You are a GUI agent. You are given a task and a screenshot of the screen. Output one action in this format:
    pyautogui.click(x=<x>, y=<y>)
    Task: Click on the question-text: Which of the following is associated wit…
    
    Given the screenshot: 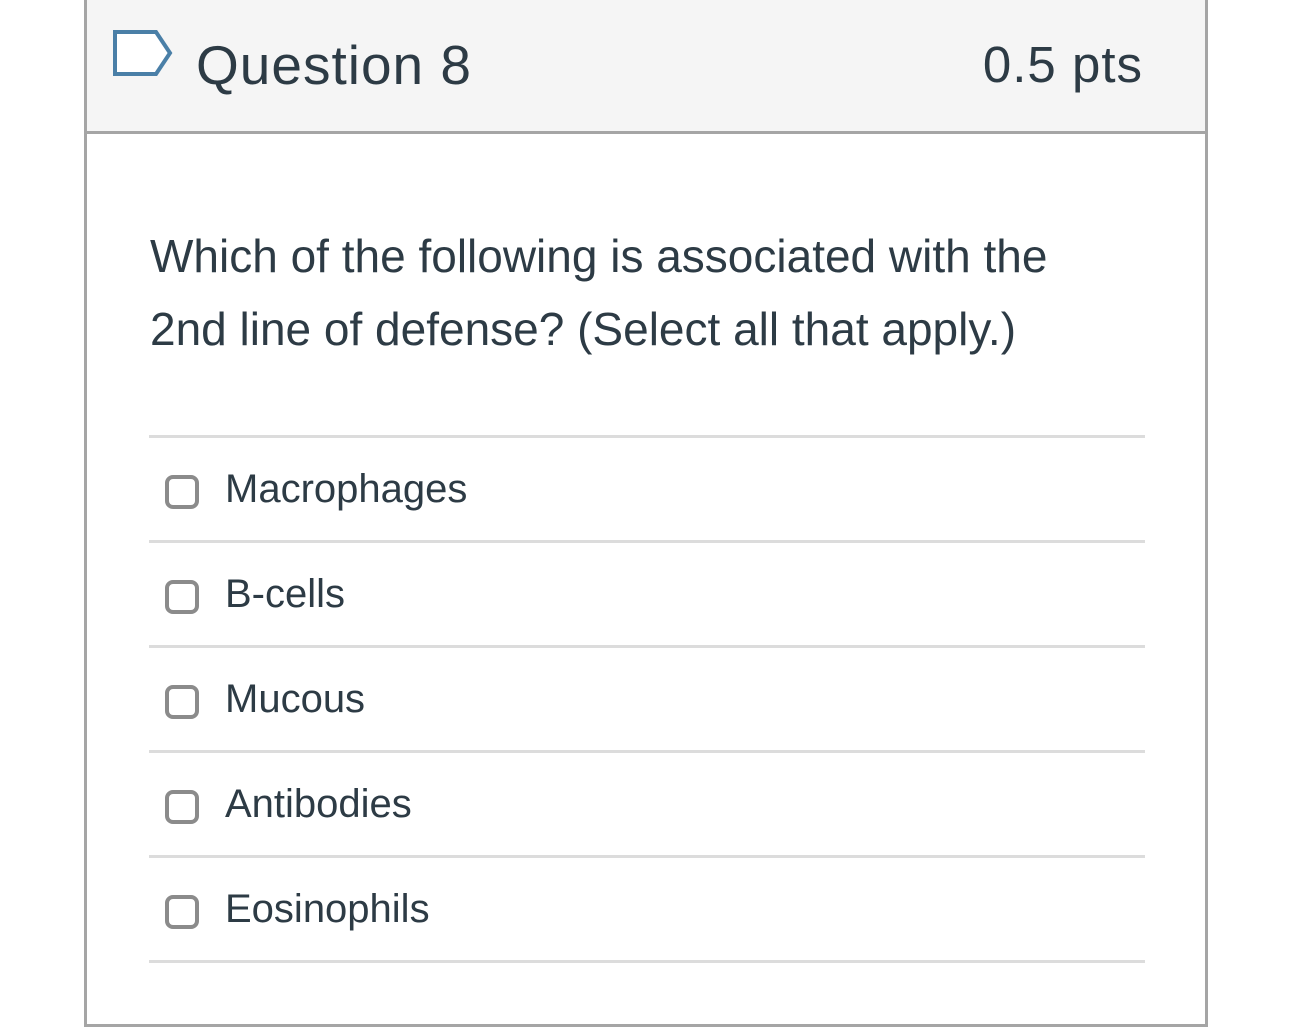 What is the action you would take?
    pyautogui.click(x=650, y=293)
    